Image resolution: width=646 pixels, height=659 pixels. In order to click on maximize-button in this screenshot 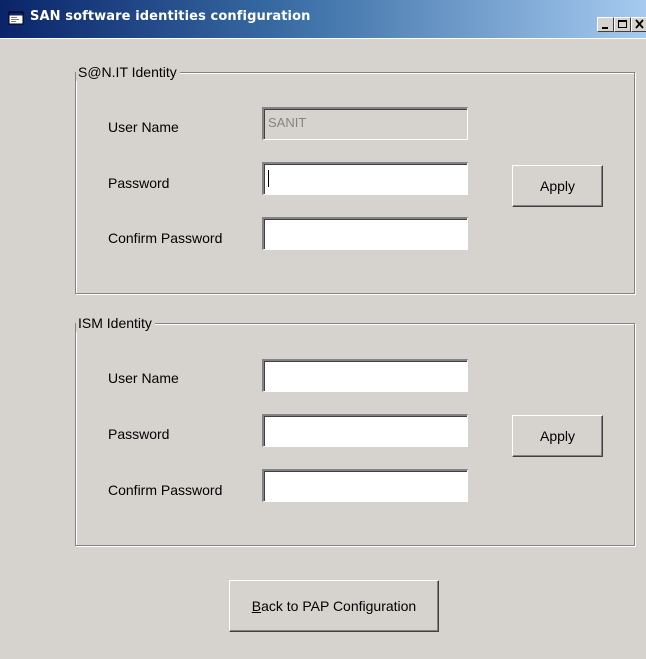, I will do `click(622, 24)`.